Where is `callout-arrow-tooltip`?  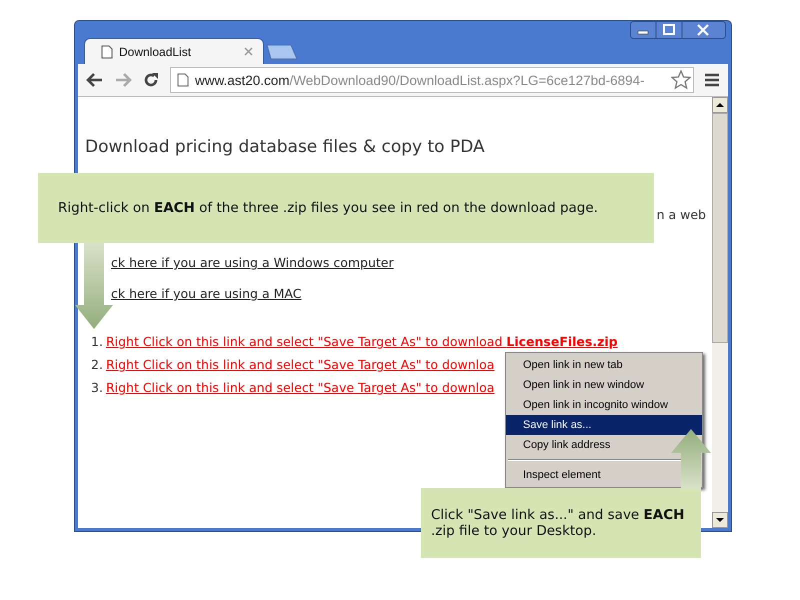 callout-arrow-tooltip is located at coordinates (691, 459).